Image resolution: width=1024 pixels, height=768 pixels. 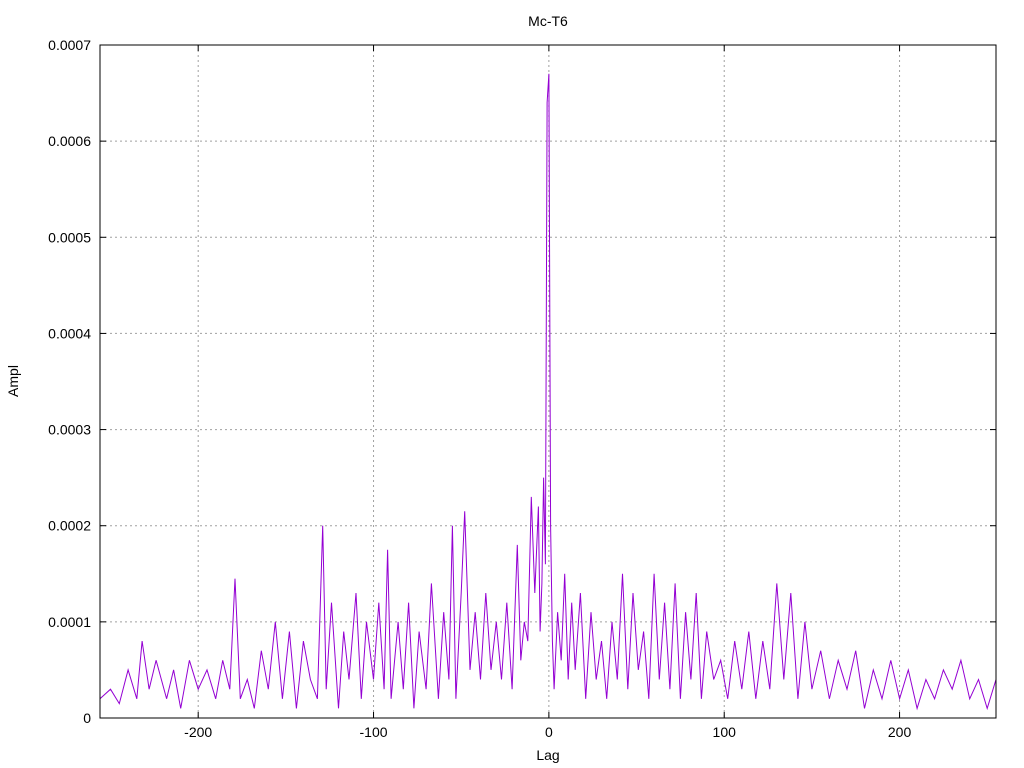 I want to click on x-axis-title: Lag, so click(x=547, y=755).